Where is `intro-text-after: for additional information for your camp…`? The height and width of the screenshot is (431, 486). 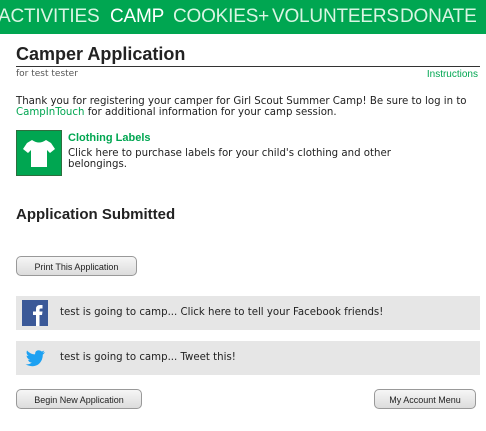 intro-text-after: for additional information for your camp… is located at coordinates (210, 112).